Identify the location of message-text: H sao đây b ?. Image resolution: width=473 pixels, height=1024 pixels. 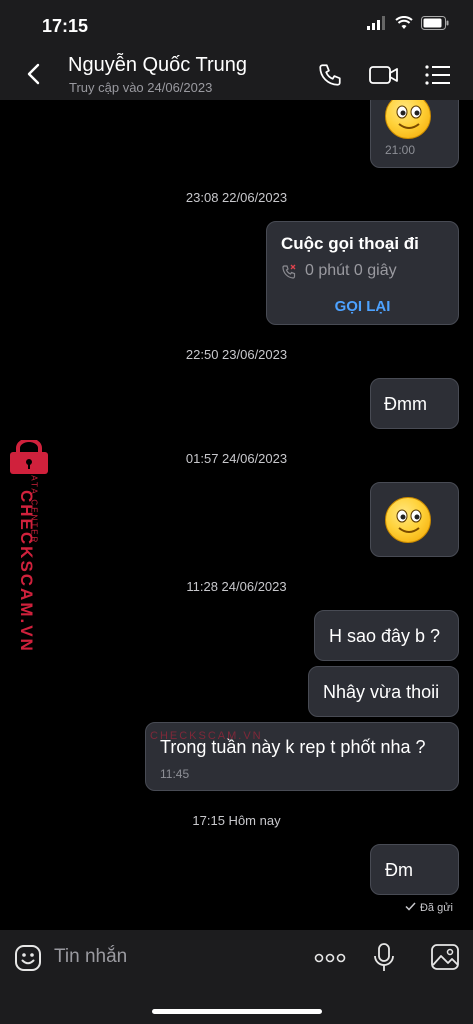
(385, 636).